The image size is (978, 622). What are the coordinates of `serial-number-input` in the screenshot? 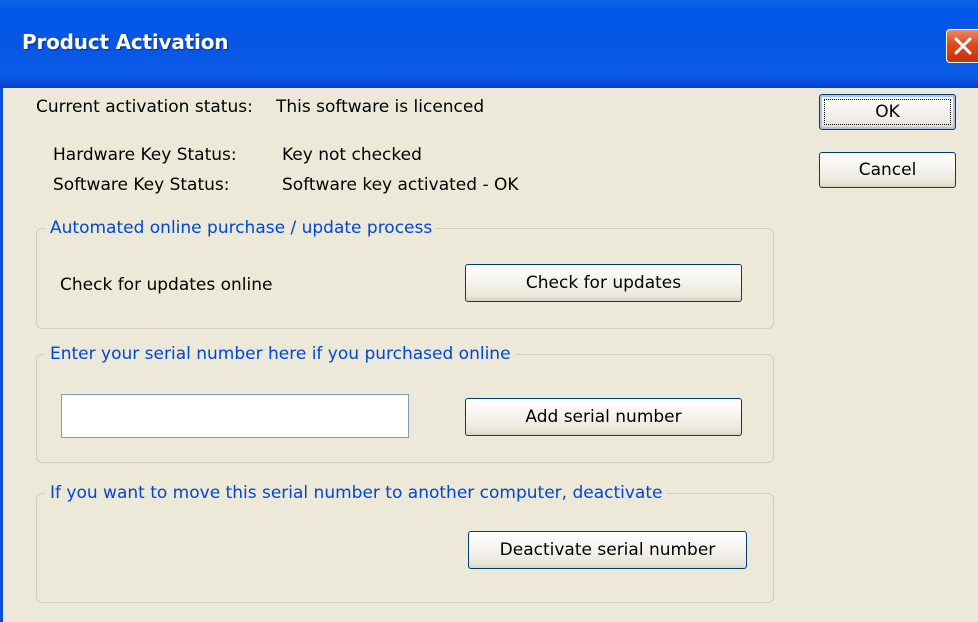 It's located at (235, 416).